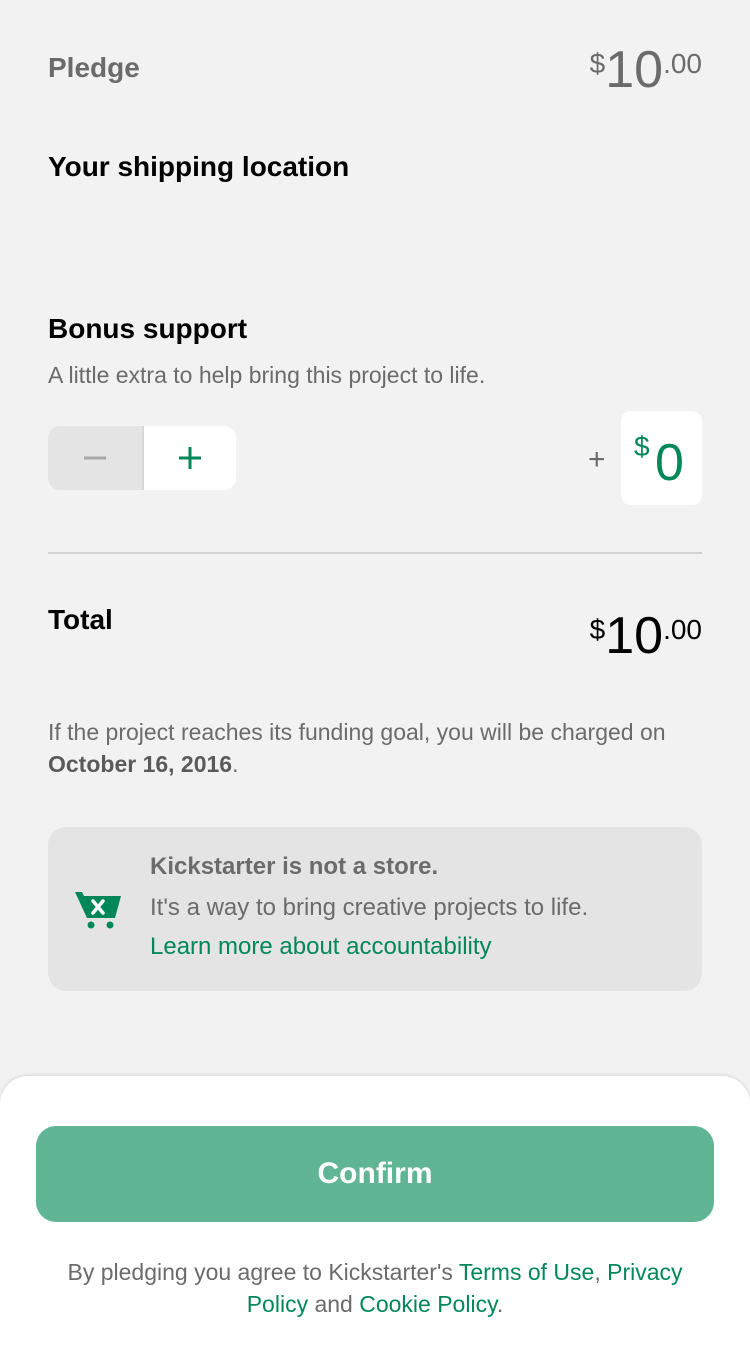 This screenshot has width=750, height=1346. What do you see at coordinates (321, 947) in the screenshot?
I see `accountability-link: Learn more about accountability` at bounding box center [321, 947].